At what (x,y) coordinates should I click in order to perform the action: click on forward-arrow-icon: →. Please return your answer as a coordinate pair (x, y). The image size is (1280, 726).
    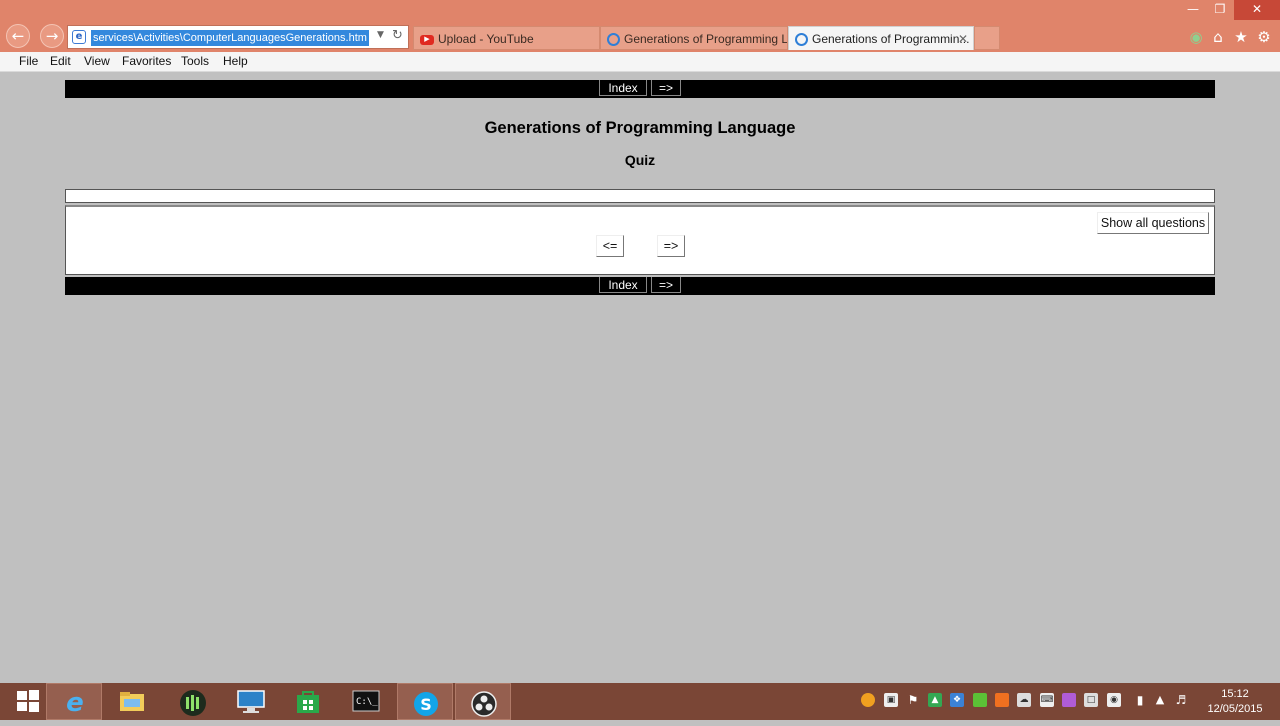
    Looking at the image, I should click on (52, 36).